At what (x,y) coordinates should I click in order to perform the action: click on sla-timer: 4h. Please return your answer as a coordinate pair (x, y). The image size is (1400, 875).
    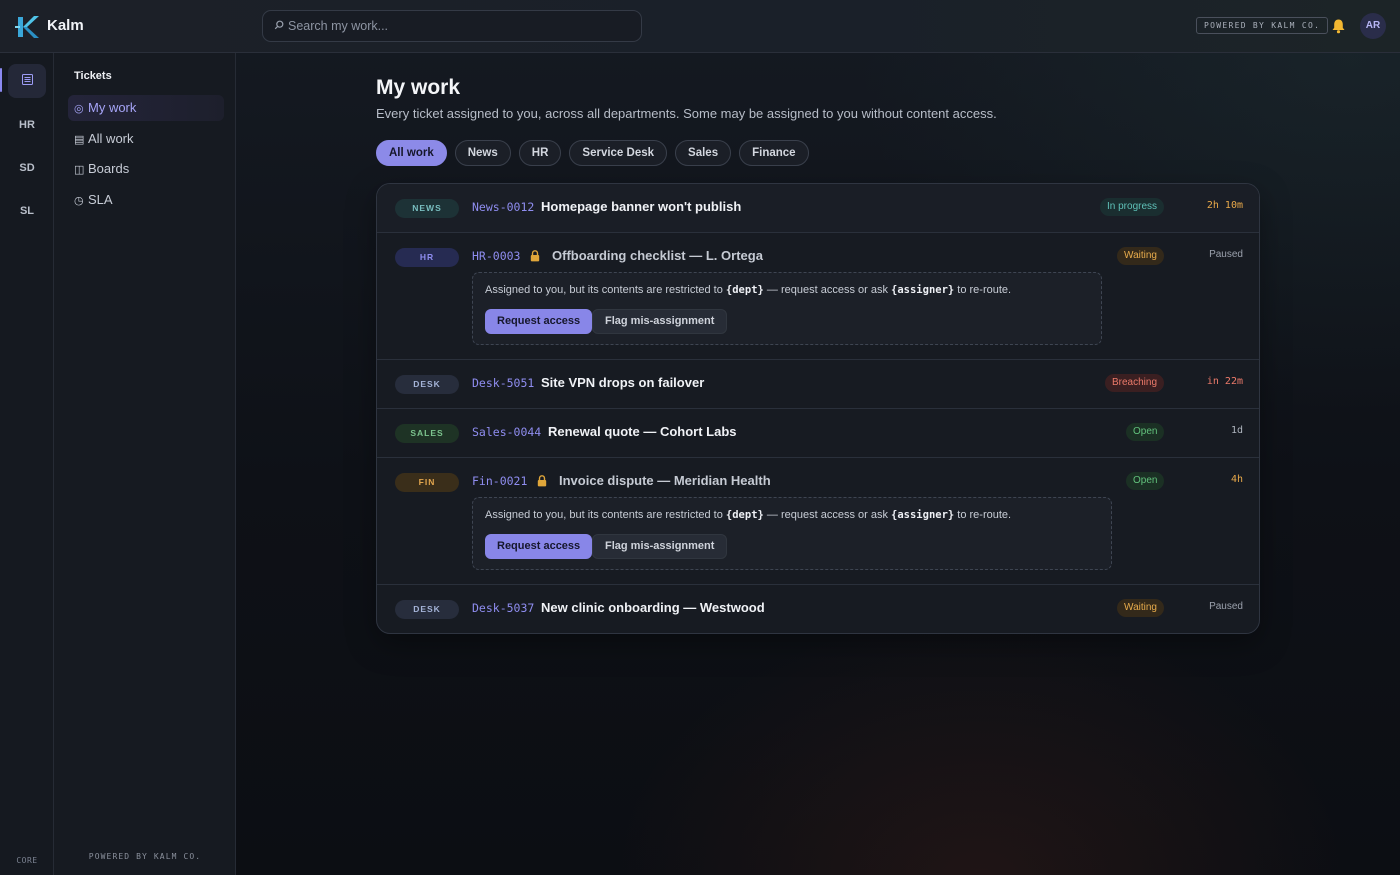
    Looking at the image, I should click on (1236, 479).